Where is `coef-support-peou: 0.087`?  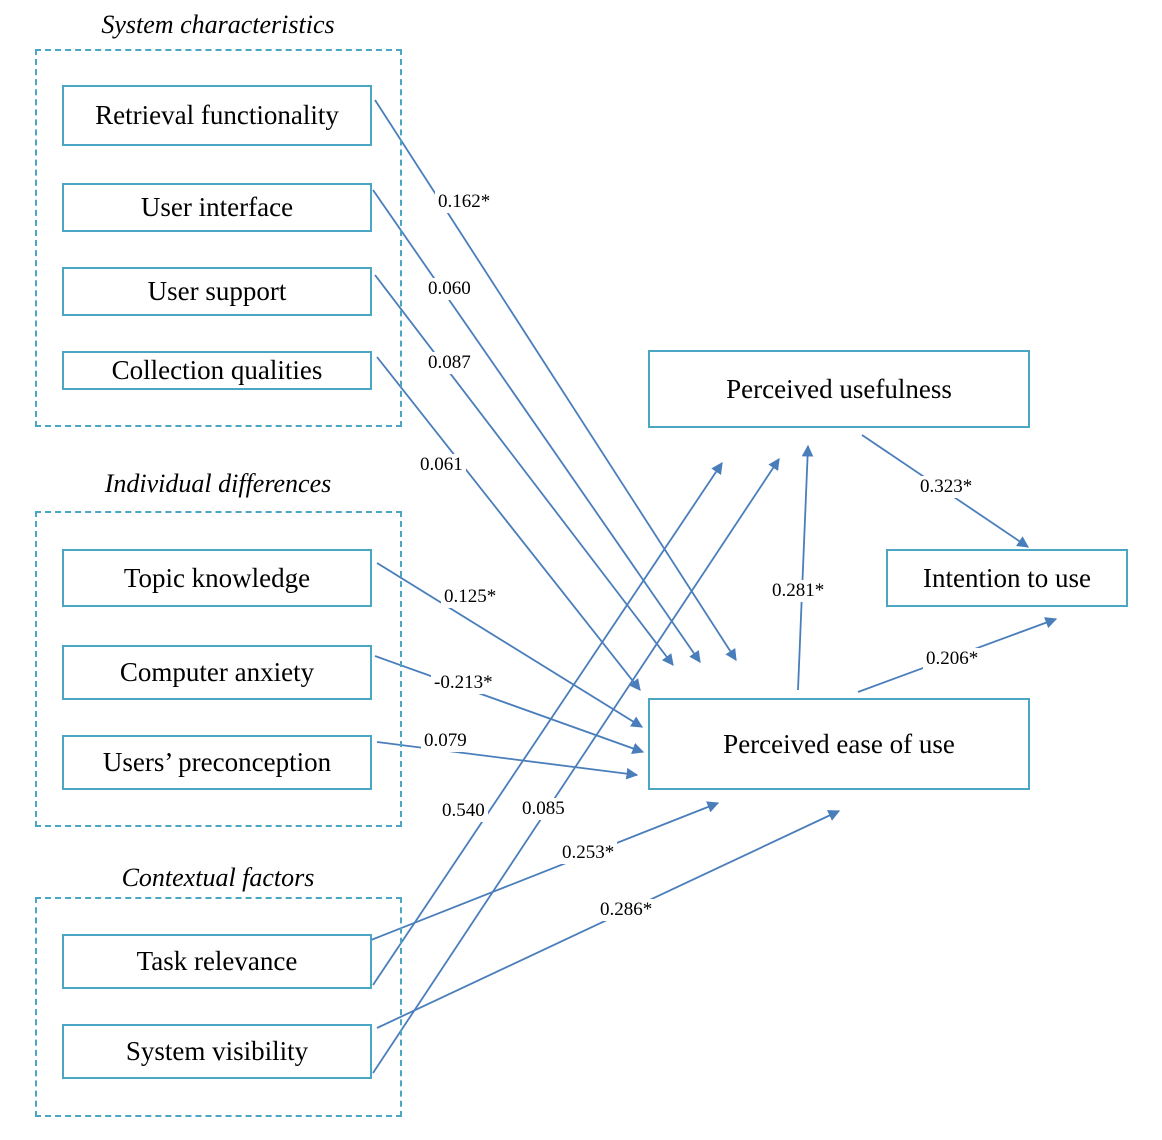 coef-support-peou: 0.087 is located at coordinates (449, 363).